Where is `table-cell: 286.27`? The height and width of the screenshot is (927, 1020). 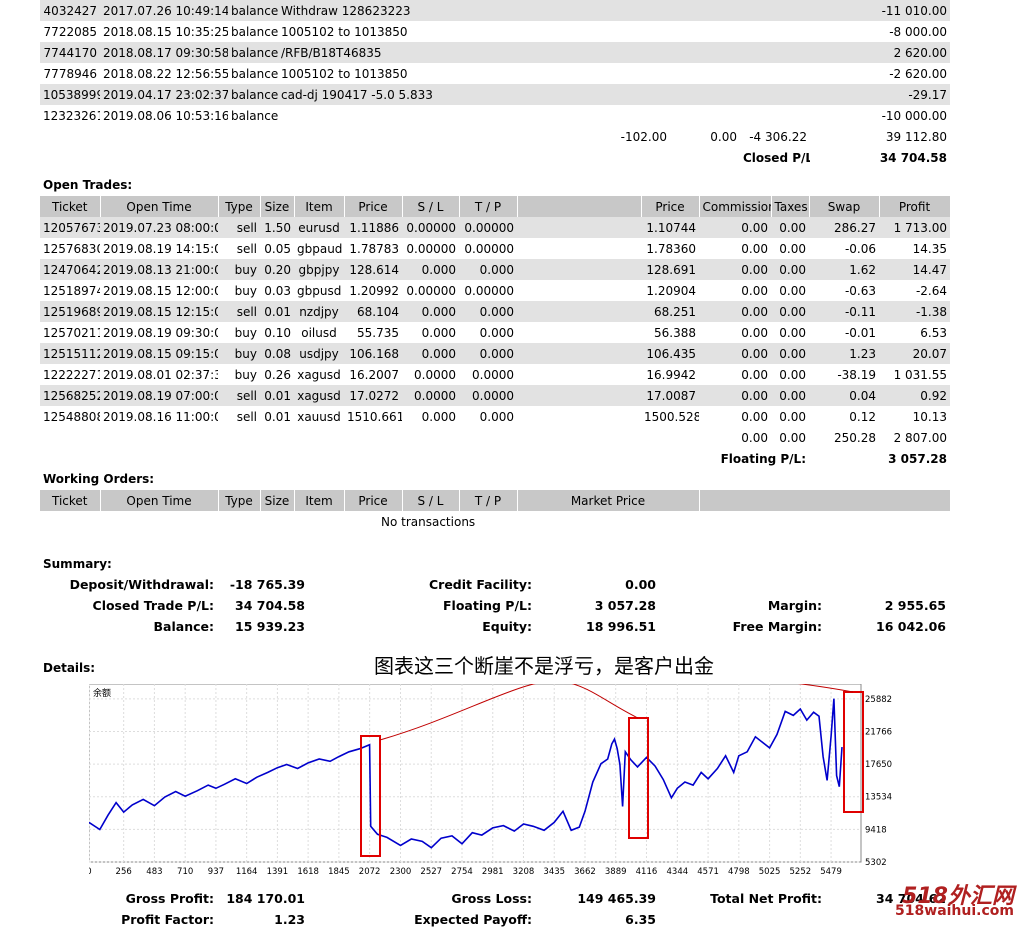 table-cell: 286.27 is located at coordinates (844, 227).